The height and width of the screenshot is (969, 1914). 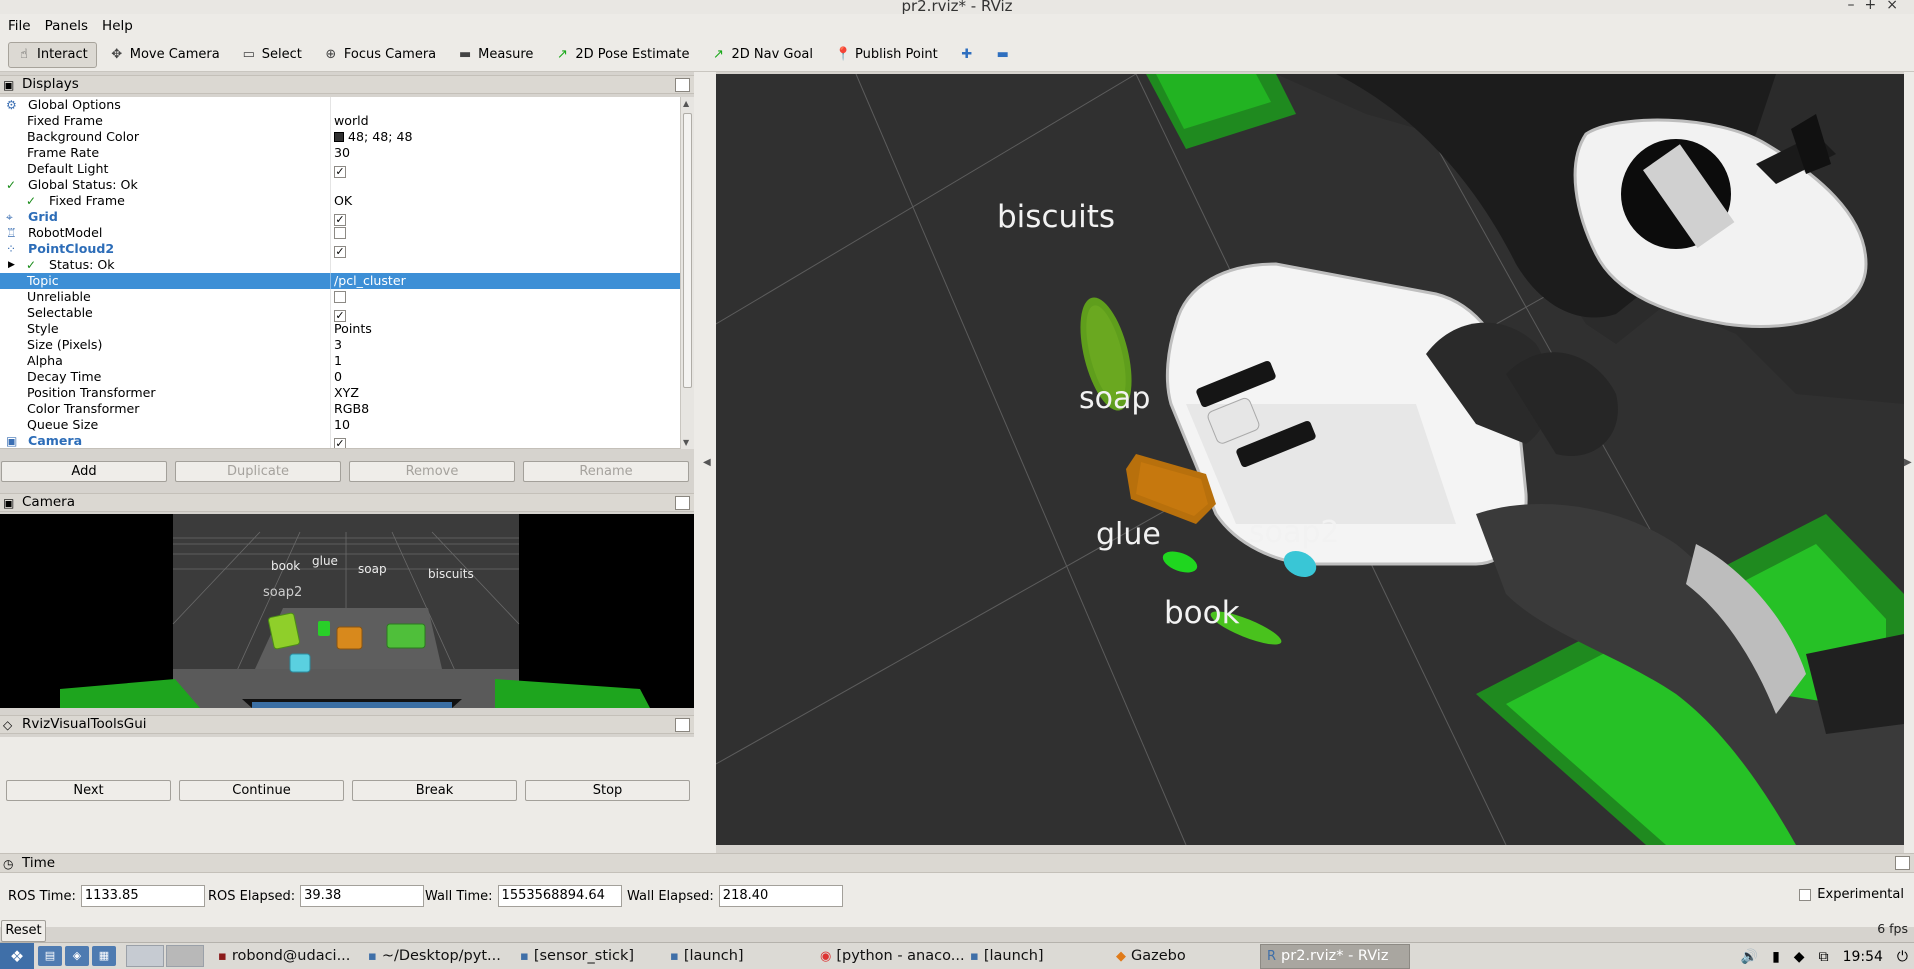 I want to click on minimize-icon: –, so click(x=1856, y=6).